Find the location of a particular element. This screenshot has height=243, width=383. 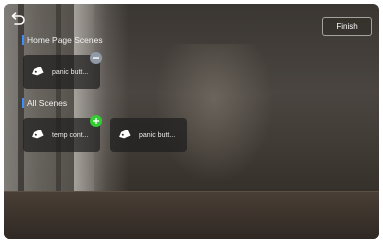

home-scenes-title: Home Page Scenes is located at coordinates (62, 40).